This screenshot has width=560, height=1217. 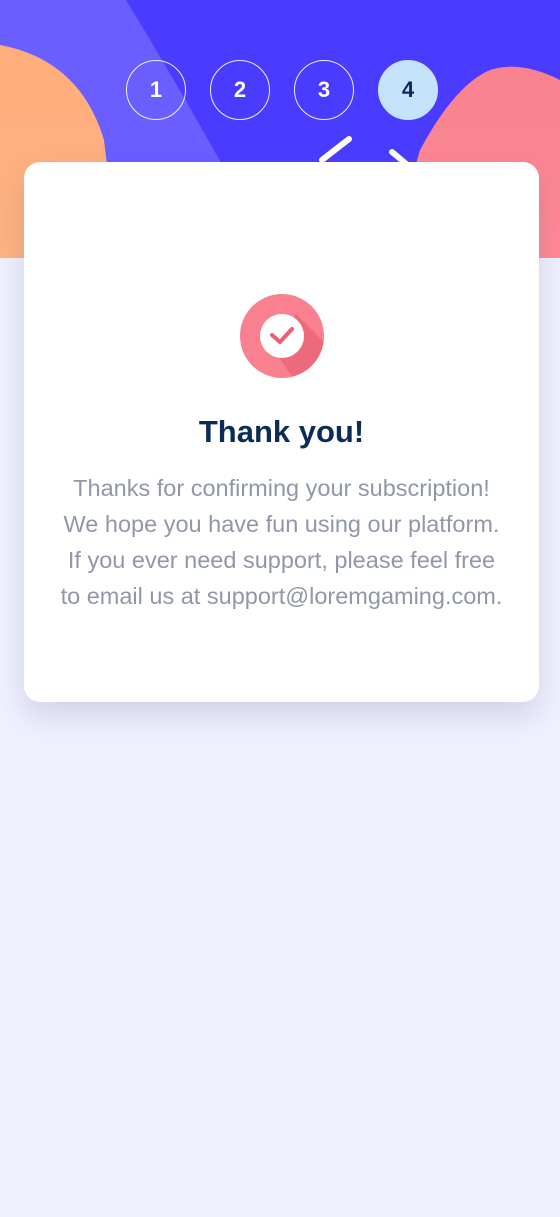 I want to click on step-3: 3, so click(x=324, y=90).